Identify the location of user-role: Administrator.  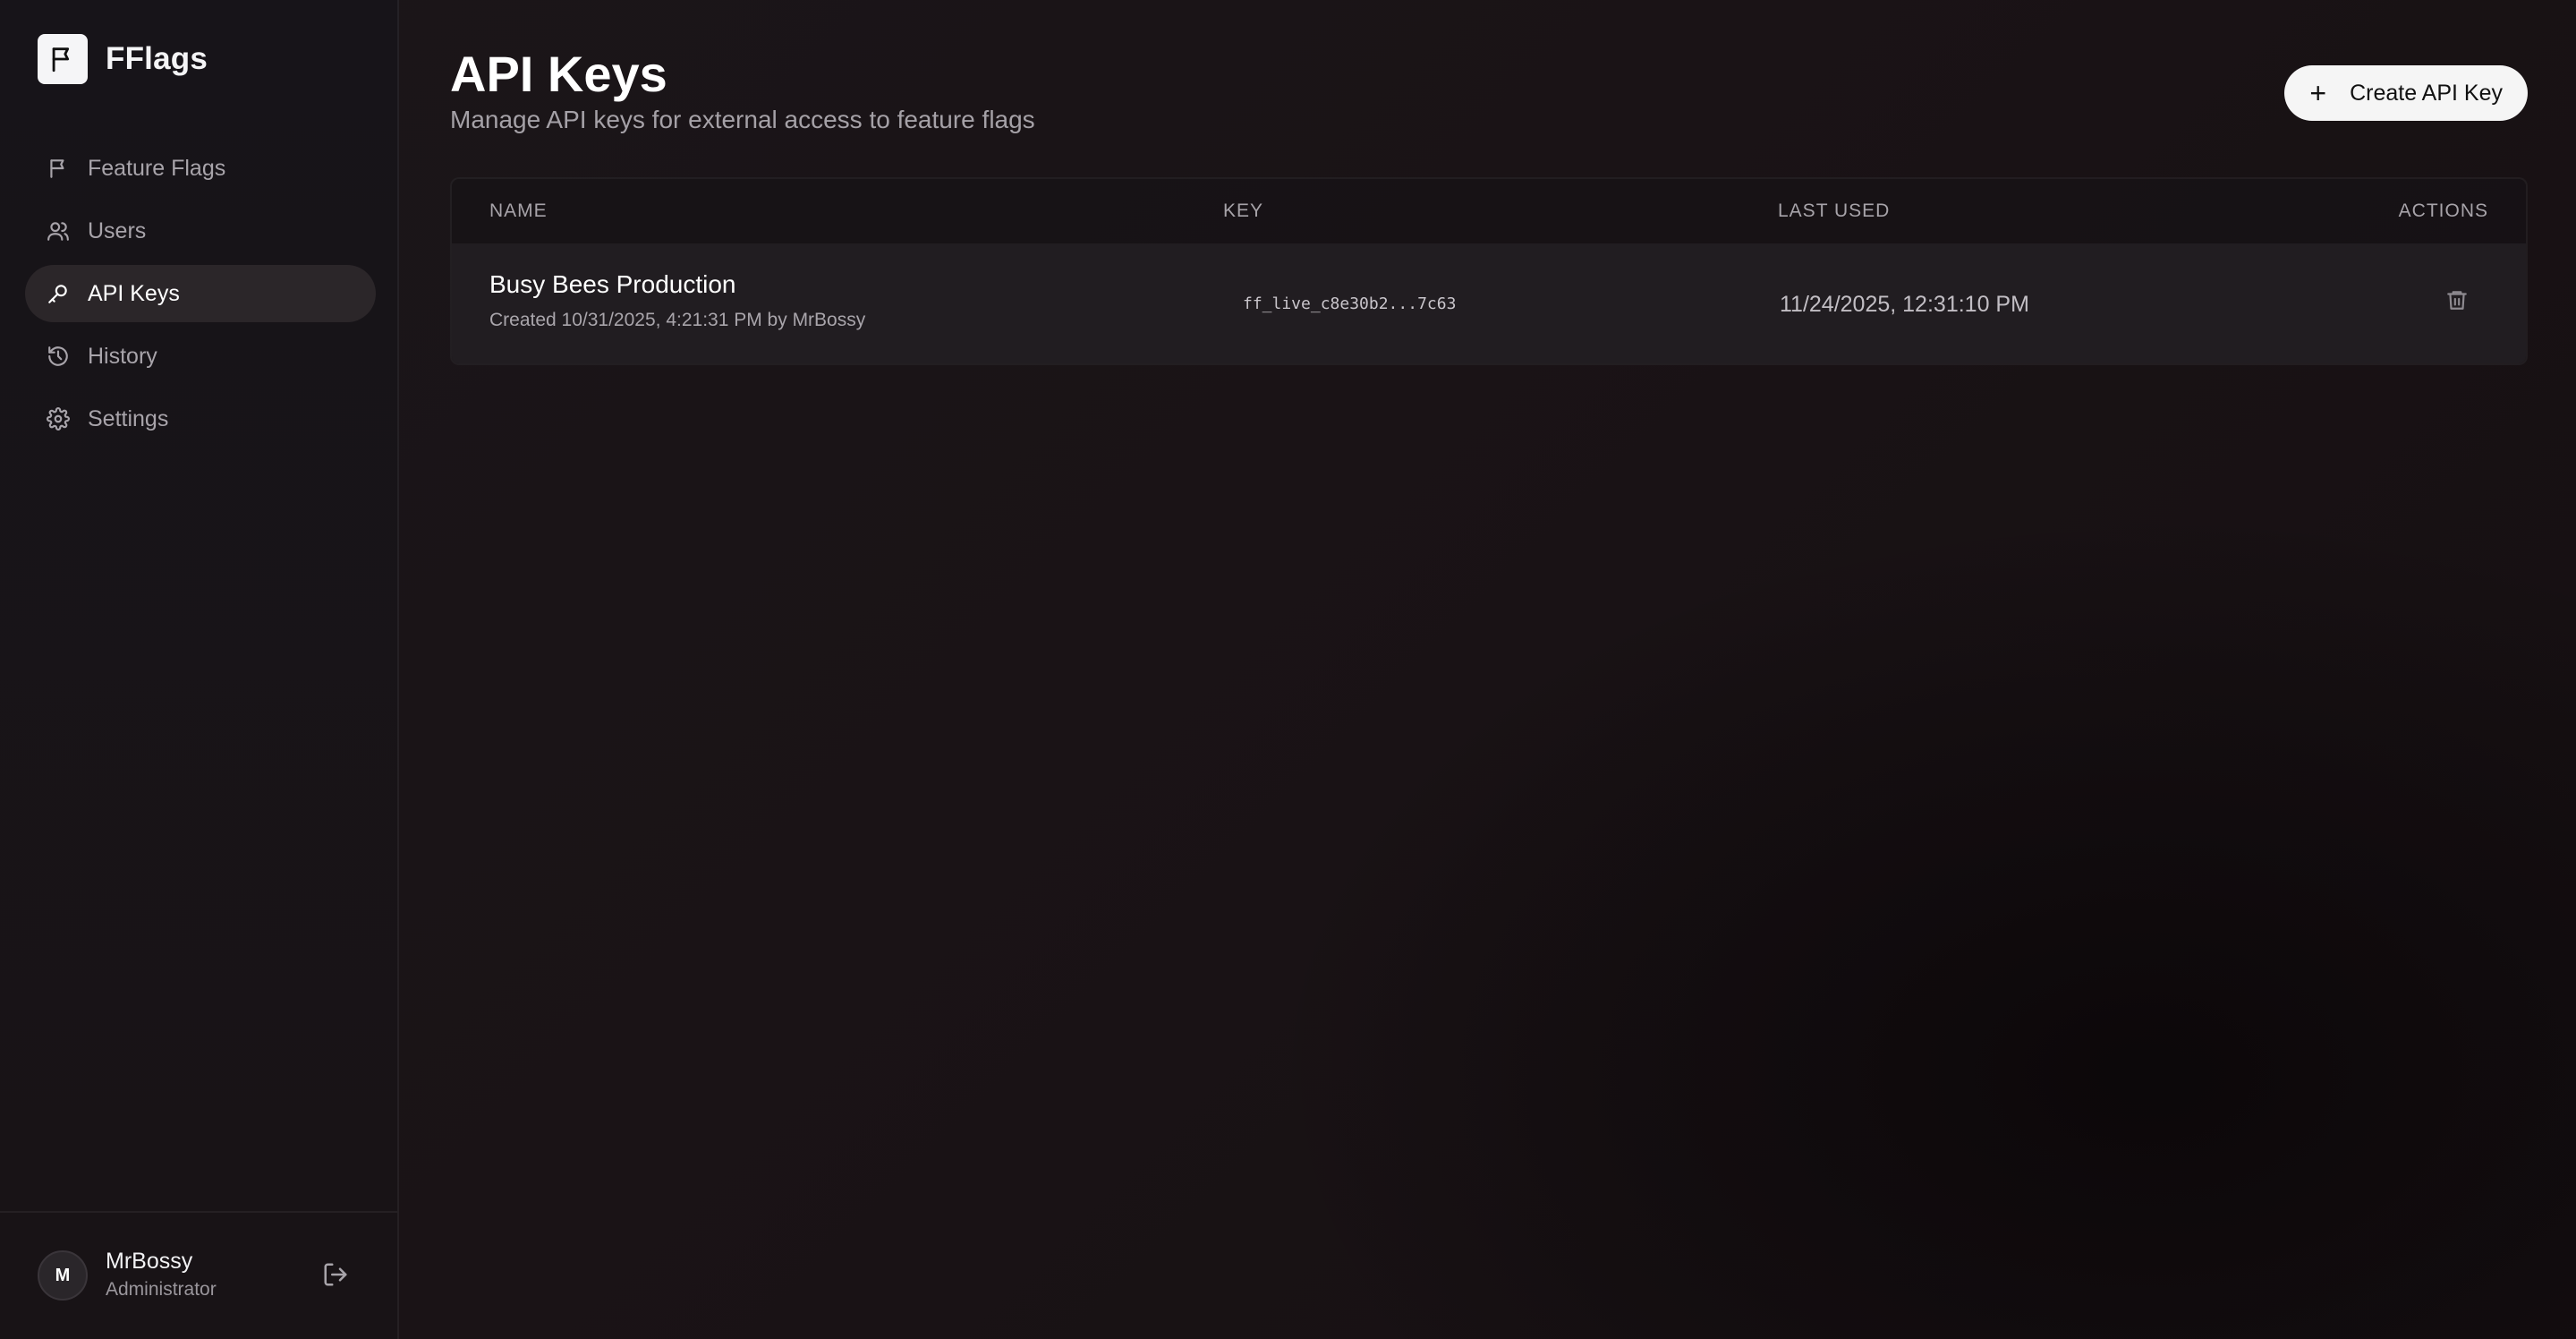
(161, 1289).